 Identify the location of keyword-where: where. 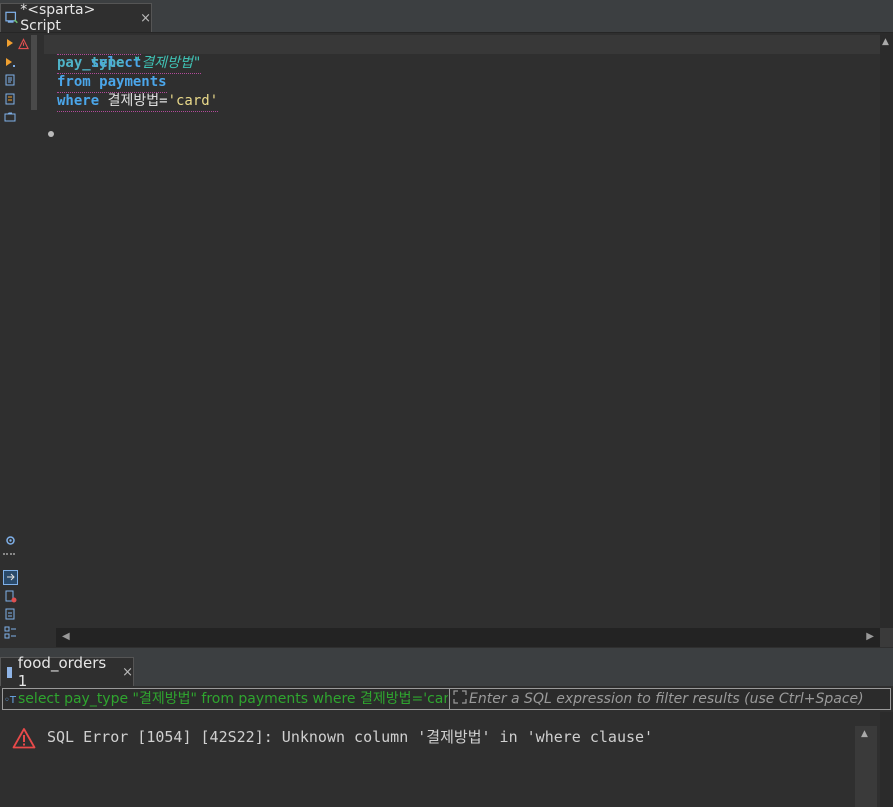
(78, 101).